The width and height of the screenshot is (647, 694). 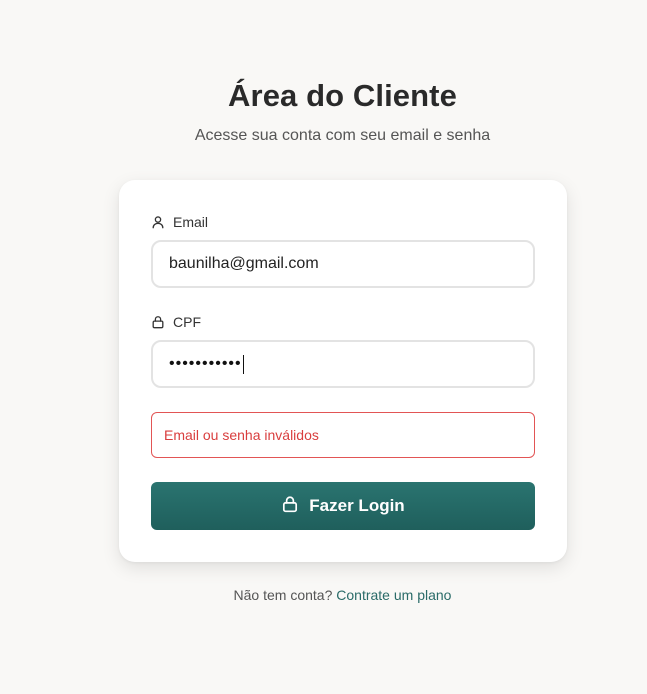 I want to click on signup-link: Contrate um plano, so click(x=393, y=595).